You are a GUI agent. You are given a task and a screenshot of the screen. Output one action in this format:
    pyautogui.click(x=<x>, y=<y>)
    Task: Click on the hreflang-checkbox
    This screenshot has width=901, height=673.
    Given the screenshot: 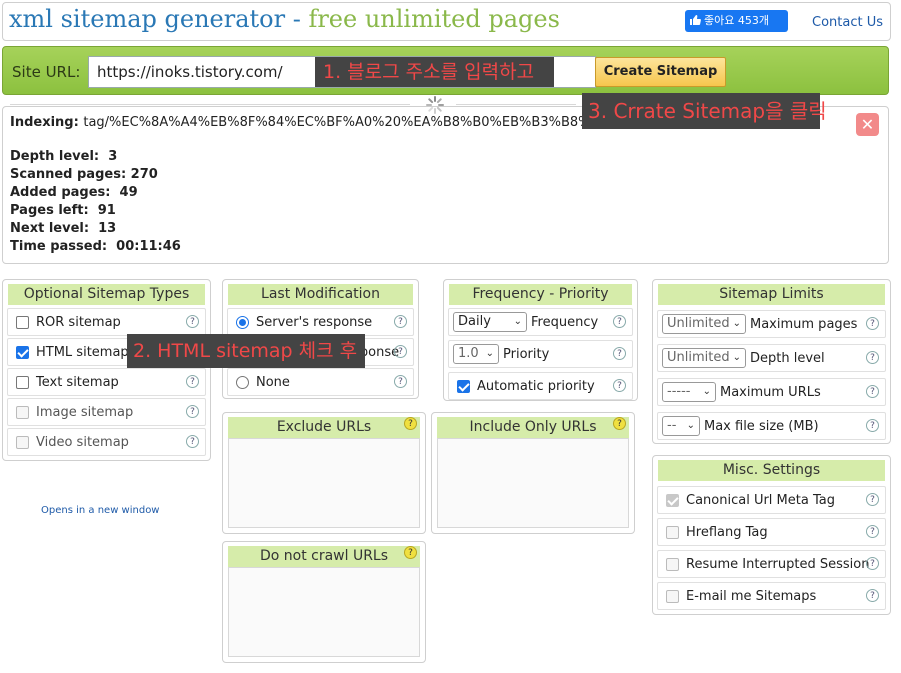 What is the action you would take?
    pyautogui.click(x=672, y=532)
    